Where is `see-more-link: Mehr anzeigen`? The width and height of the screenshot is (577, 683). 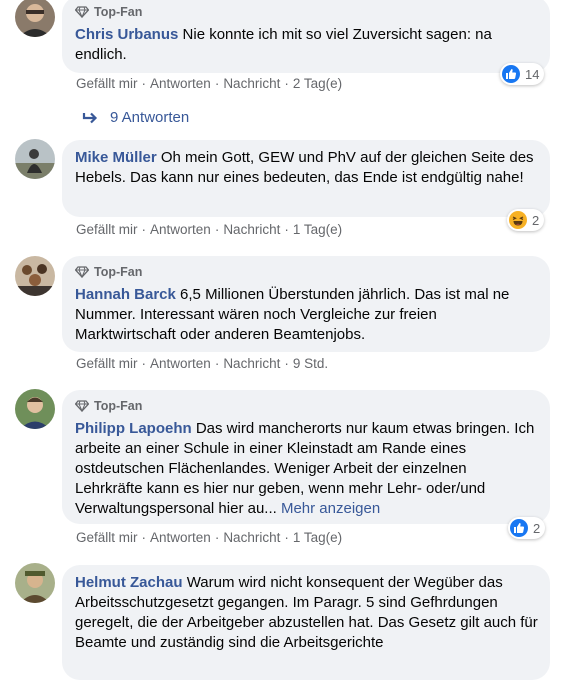
see-more-link: Mehr anzeigen is located at coordinates (330, 508).